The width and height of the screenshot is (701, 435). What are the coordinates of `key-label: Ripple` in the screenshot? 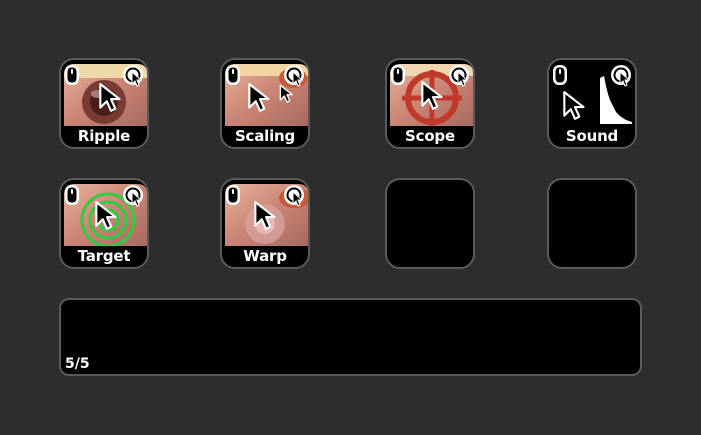 It's located at (104, 136).